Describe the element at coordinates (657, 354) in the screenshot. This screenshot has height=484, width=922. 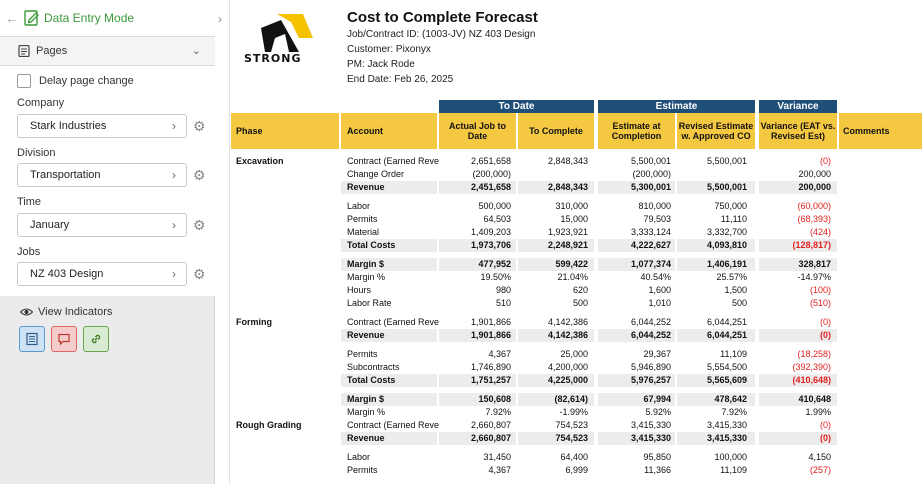
I see `value-cell: 29,367` at that location.